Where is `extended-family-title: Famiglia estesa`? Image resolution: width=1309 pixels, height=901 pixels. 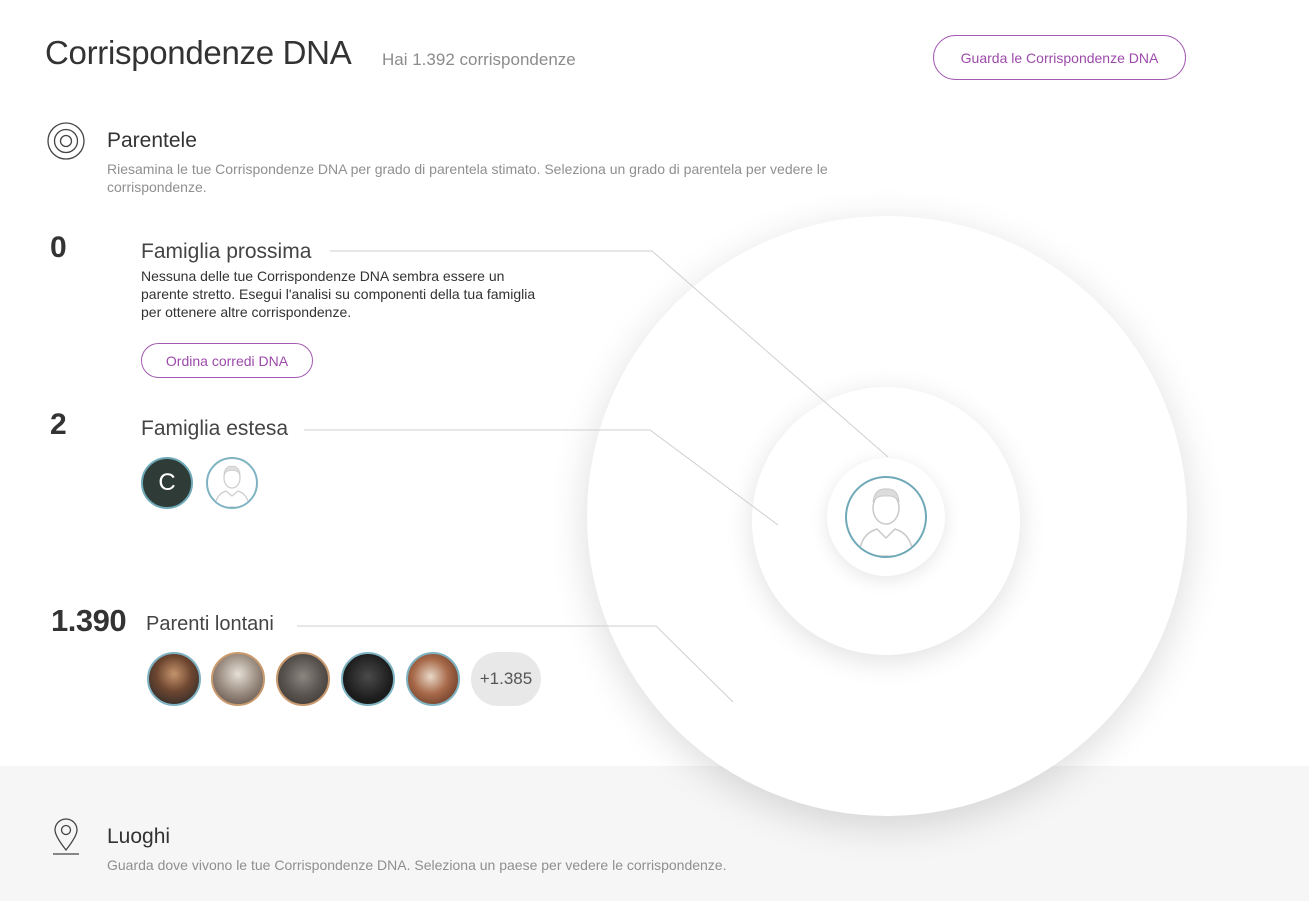
extended-family-title: Famiglia estesa is located at coordinates (214, 429).